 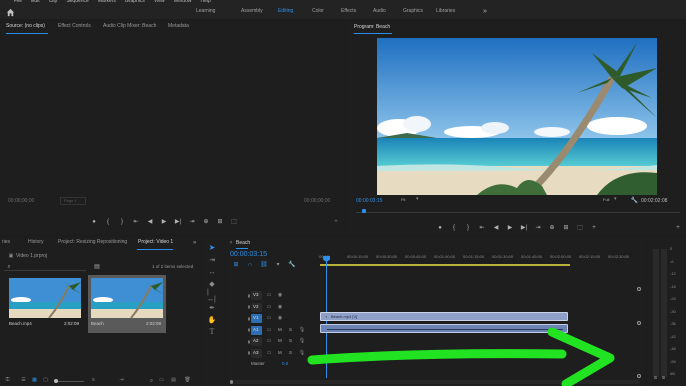 What do you see at coordinates (45, 267) in the screenshot?
I see `search-input: ⌕` at bounding box center [45, 267].